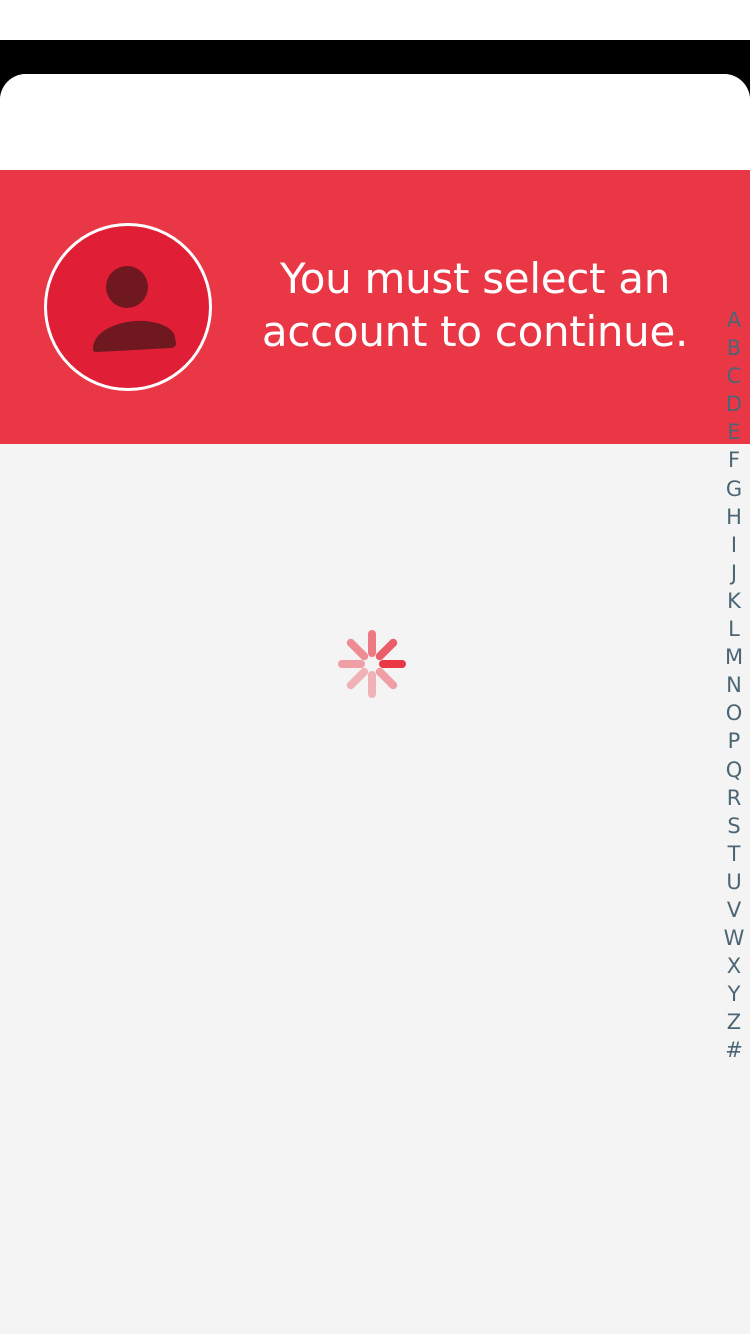 This screenshot has height=1334, width=750. Describe the element at coordinates (475, 305) in the screenshot. I see `banner-message: You must select an account to continue.` at that location.